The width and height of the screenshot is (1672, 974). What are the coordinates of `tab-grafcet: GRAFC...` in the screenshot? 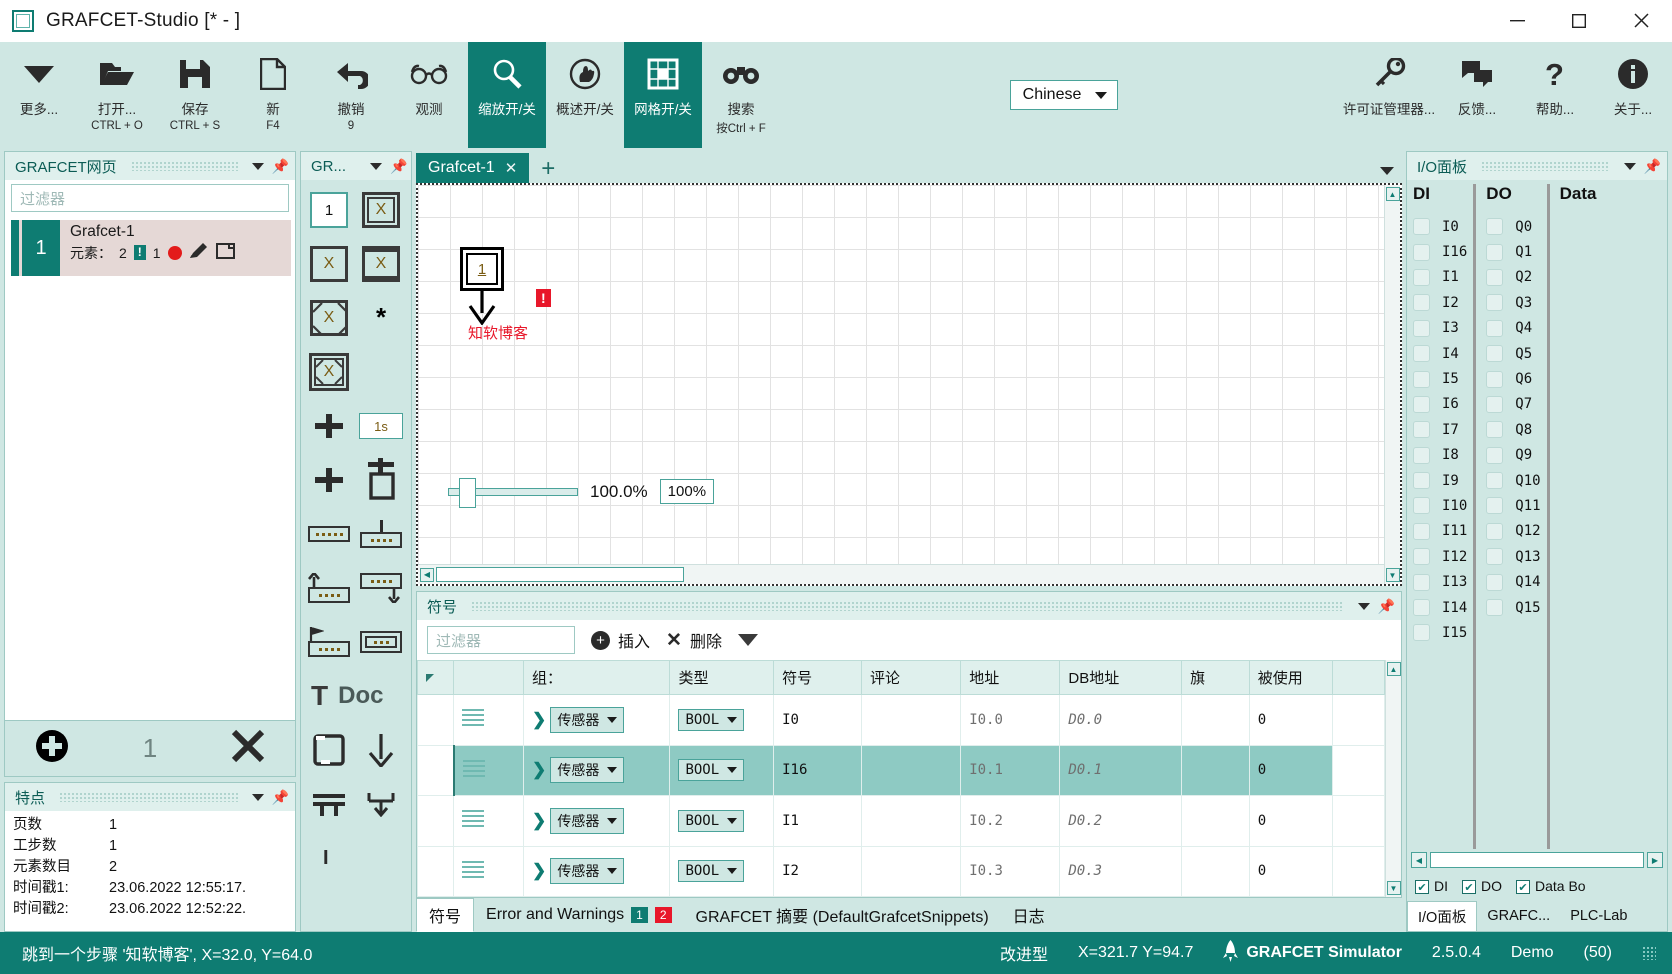 It's located at (1518, 916).